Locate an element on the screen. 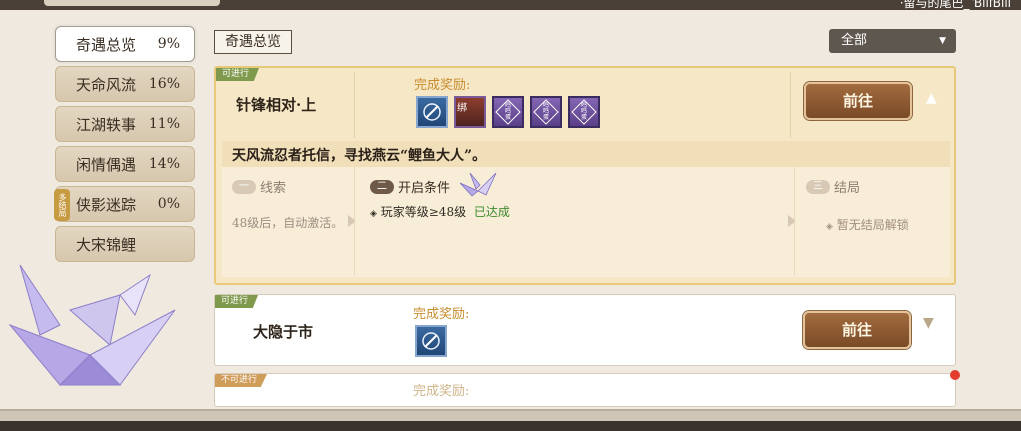 Image resolution: width=1021 pixels, height=431 pixels. step-number: 一 is located at coordinates (244, 186).